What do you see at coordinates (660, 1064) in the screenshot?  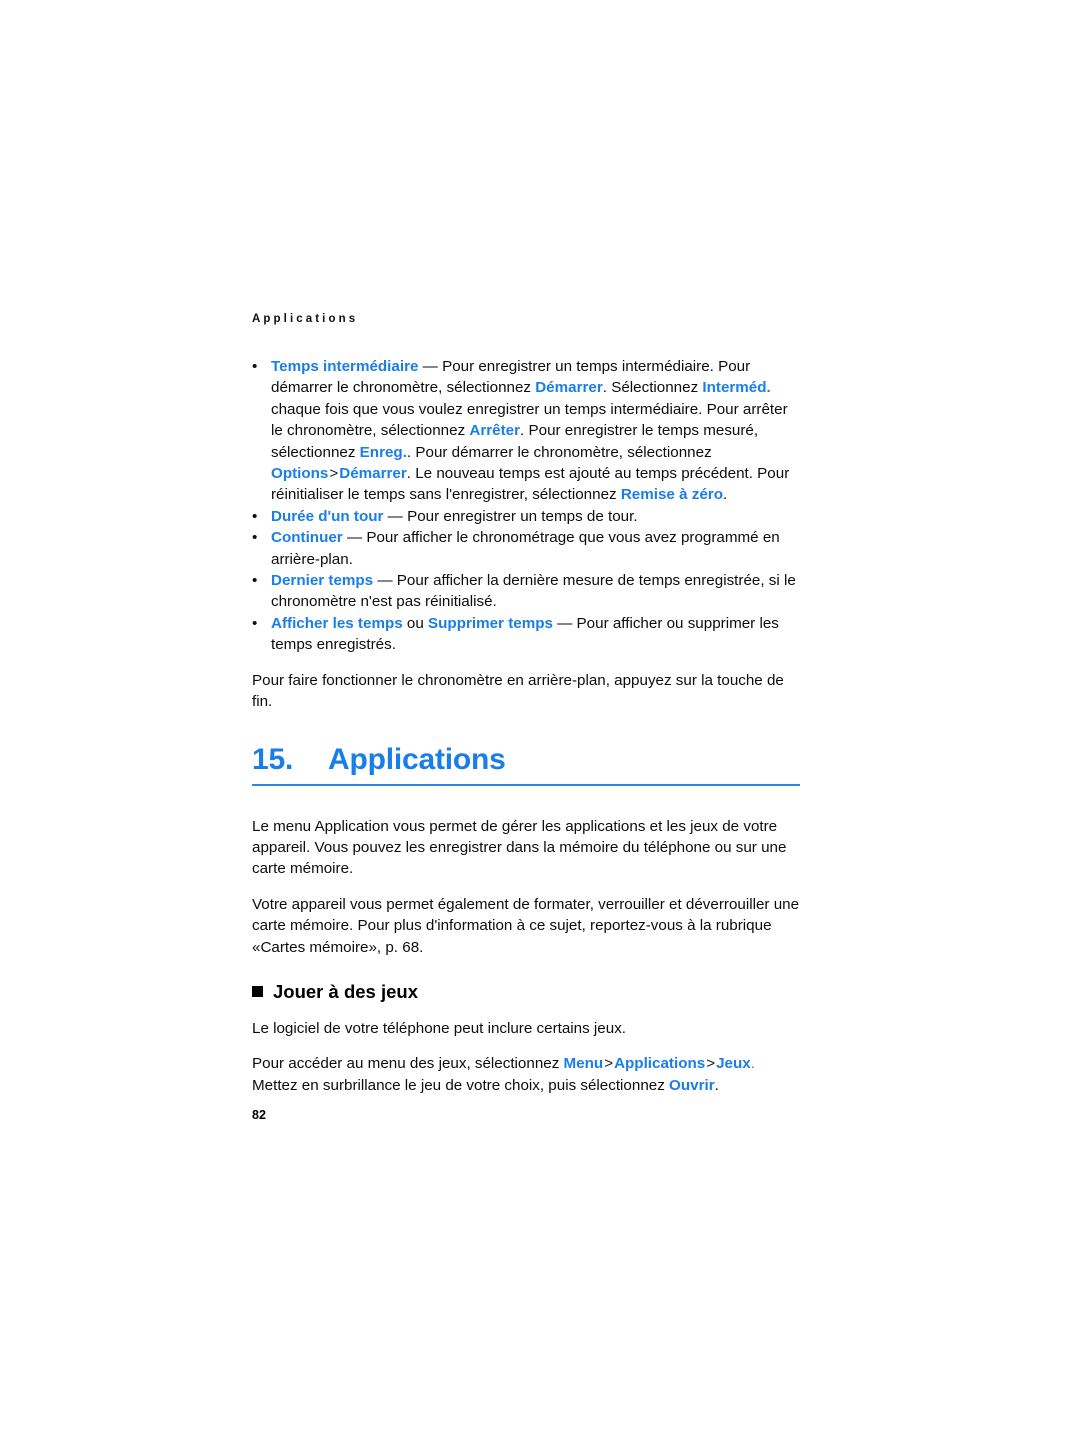 I see `ui-term: Applications` at bounding box center [660, 1064].